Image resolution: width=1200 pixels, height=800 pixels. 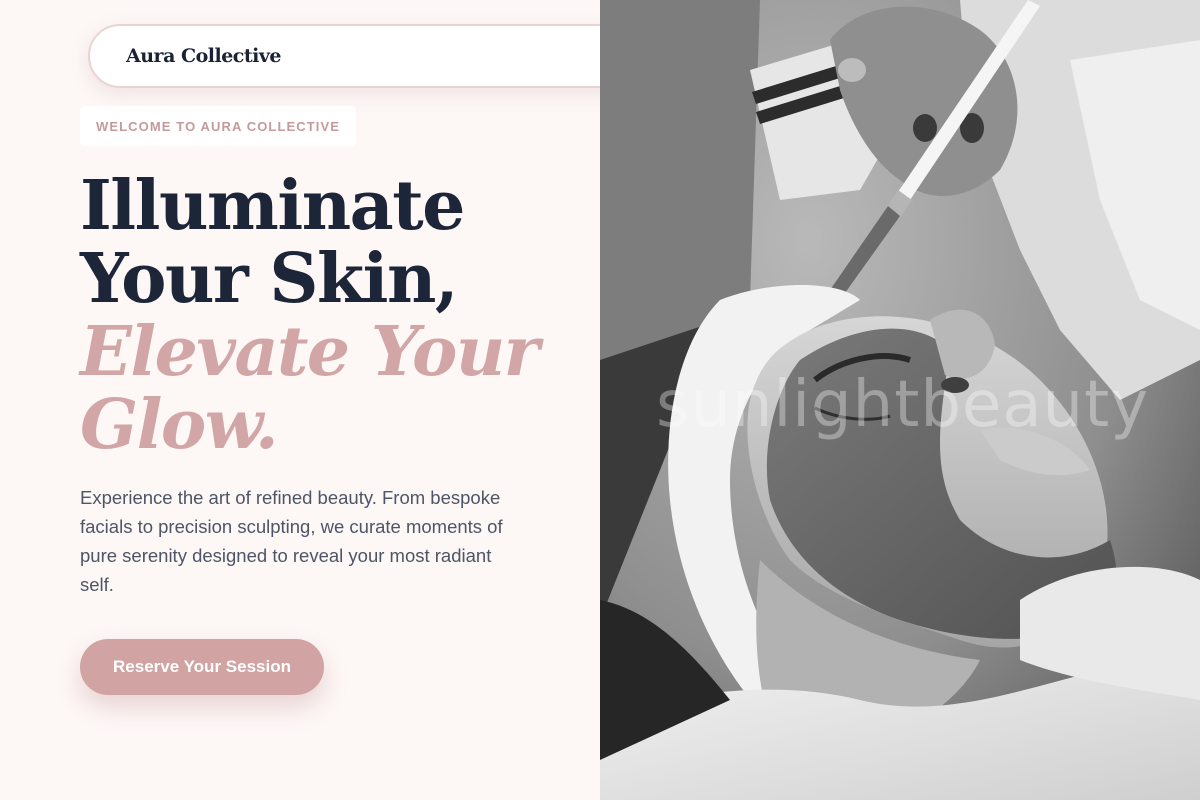 I want to click on headline-line-1: Illuminate, so click(x=272, y=206).